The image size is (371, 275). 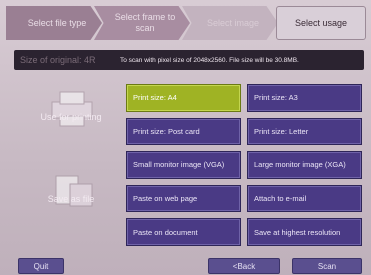 I want to click on option-print-a3: Print size: A3, so click(x=304, y=98).